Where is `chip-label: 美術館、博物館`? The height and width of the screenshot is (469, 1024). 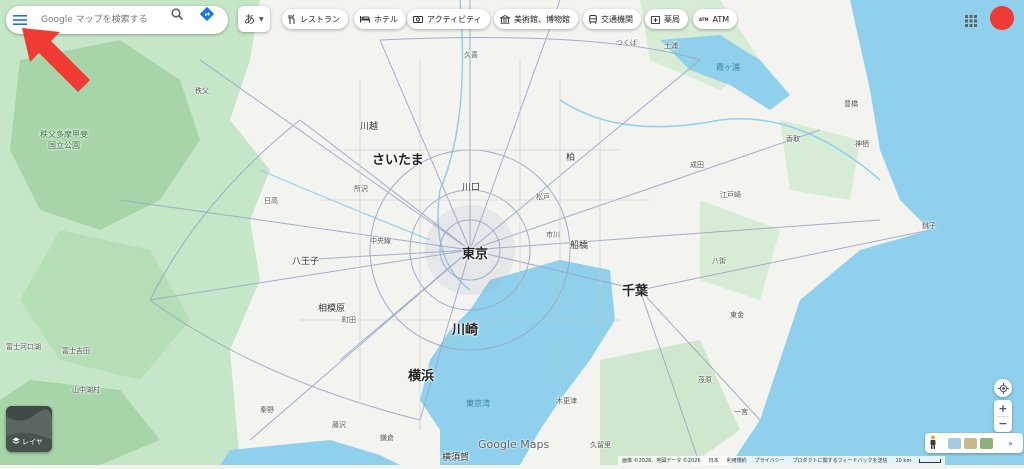
chip-label: 美術館、博物館 is located at coordinates (542, 19).